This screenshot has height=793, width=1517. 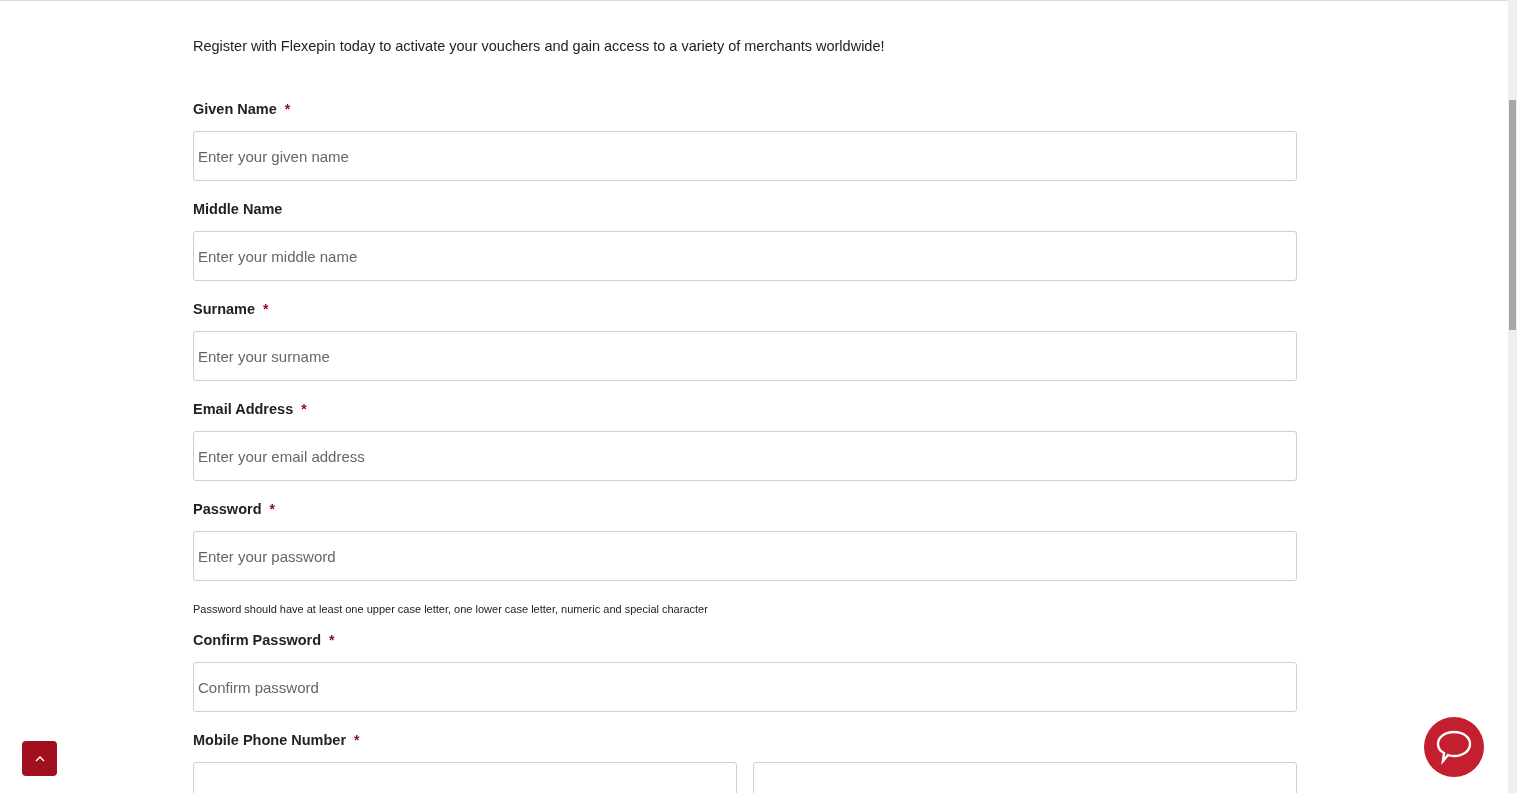 What do you see at coordinates (745, 156) in the screenshot?
I see `input-field: Enter your given name` at bounding box center [745, 156].